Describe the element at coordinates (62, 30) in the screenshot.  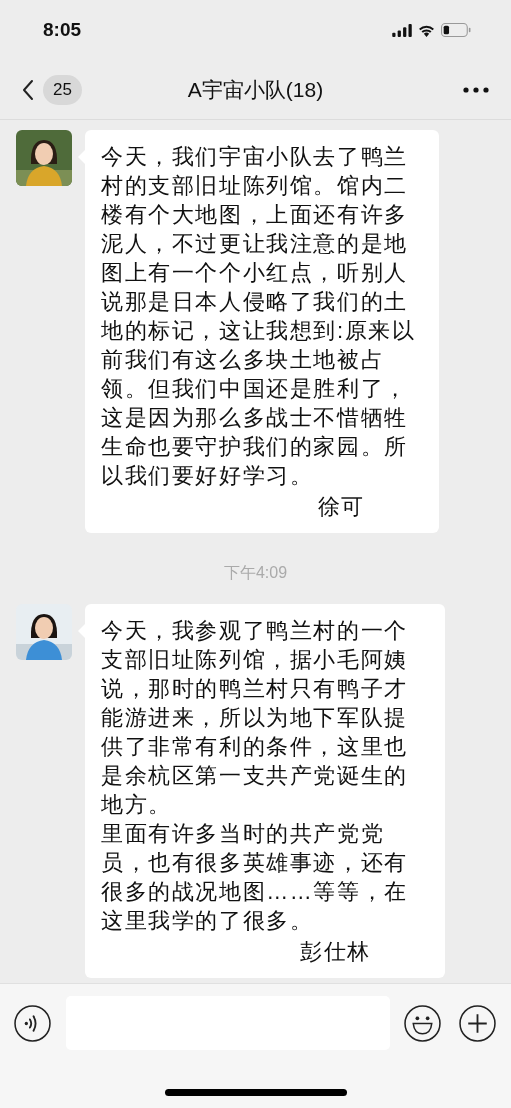
I see `status-time: 8:05` at that location.